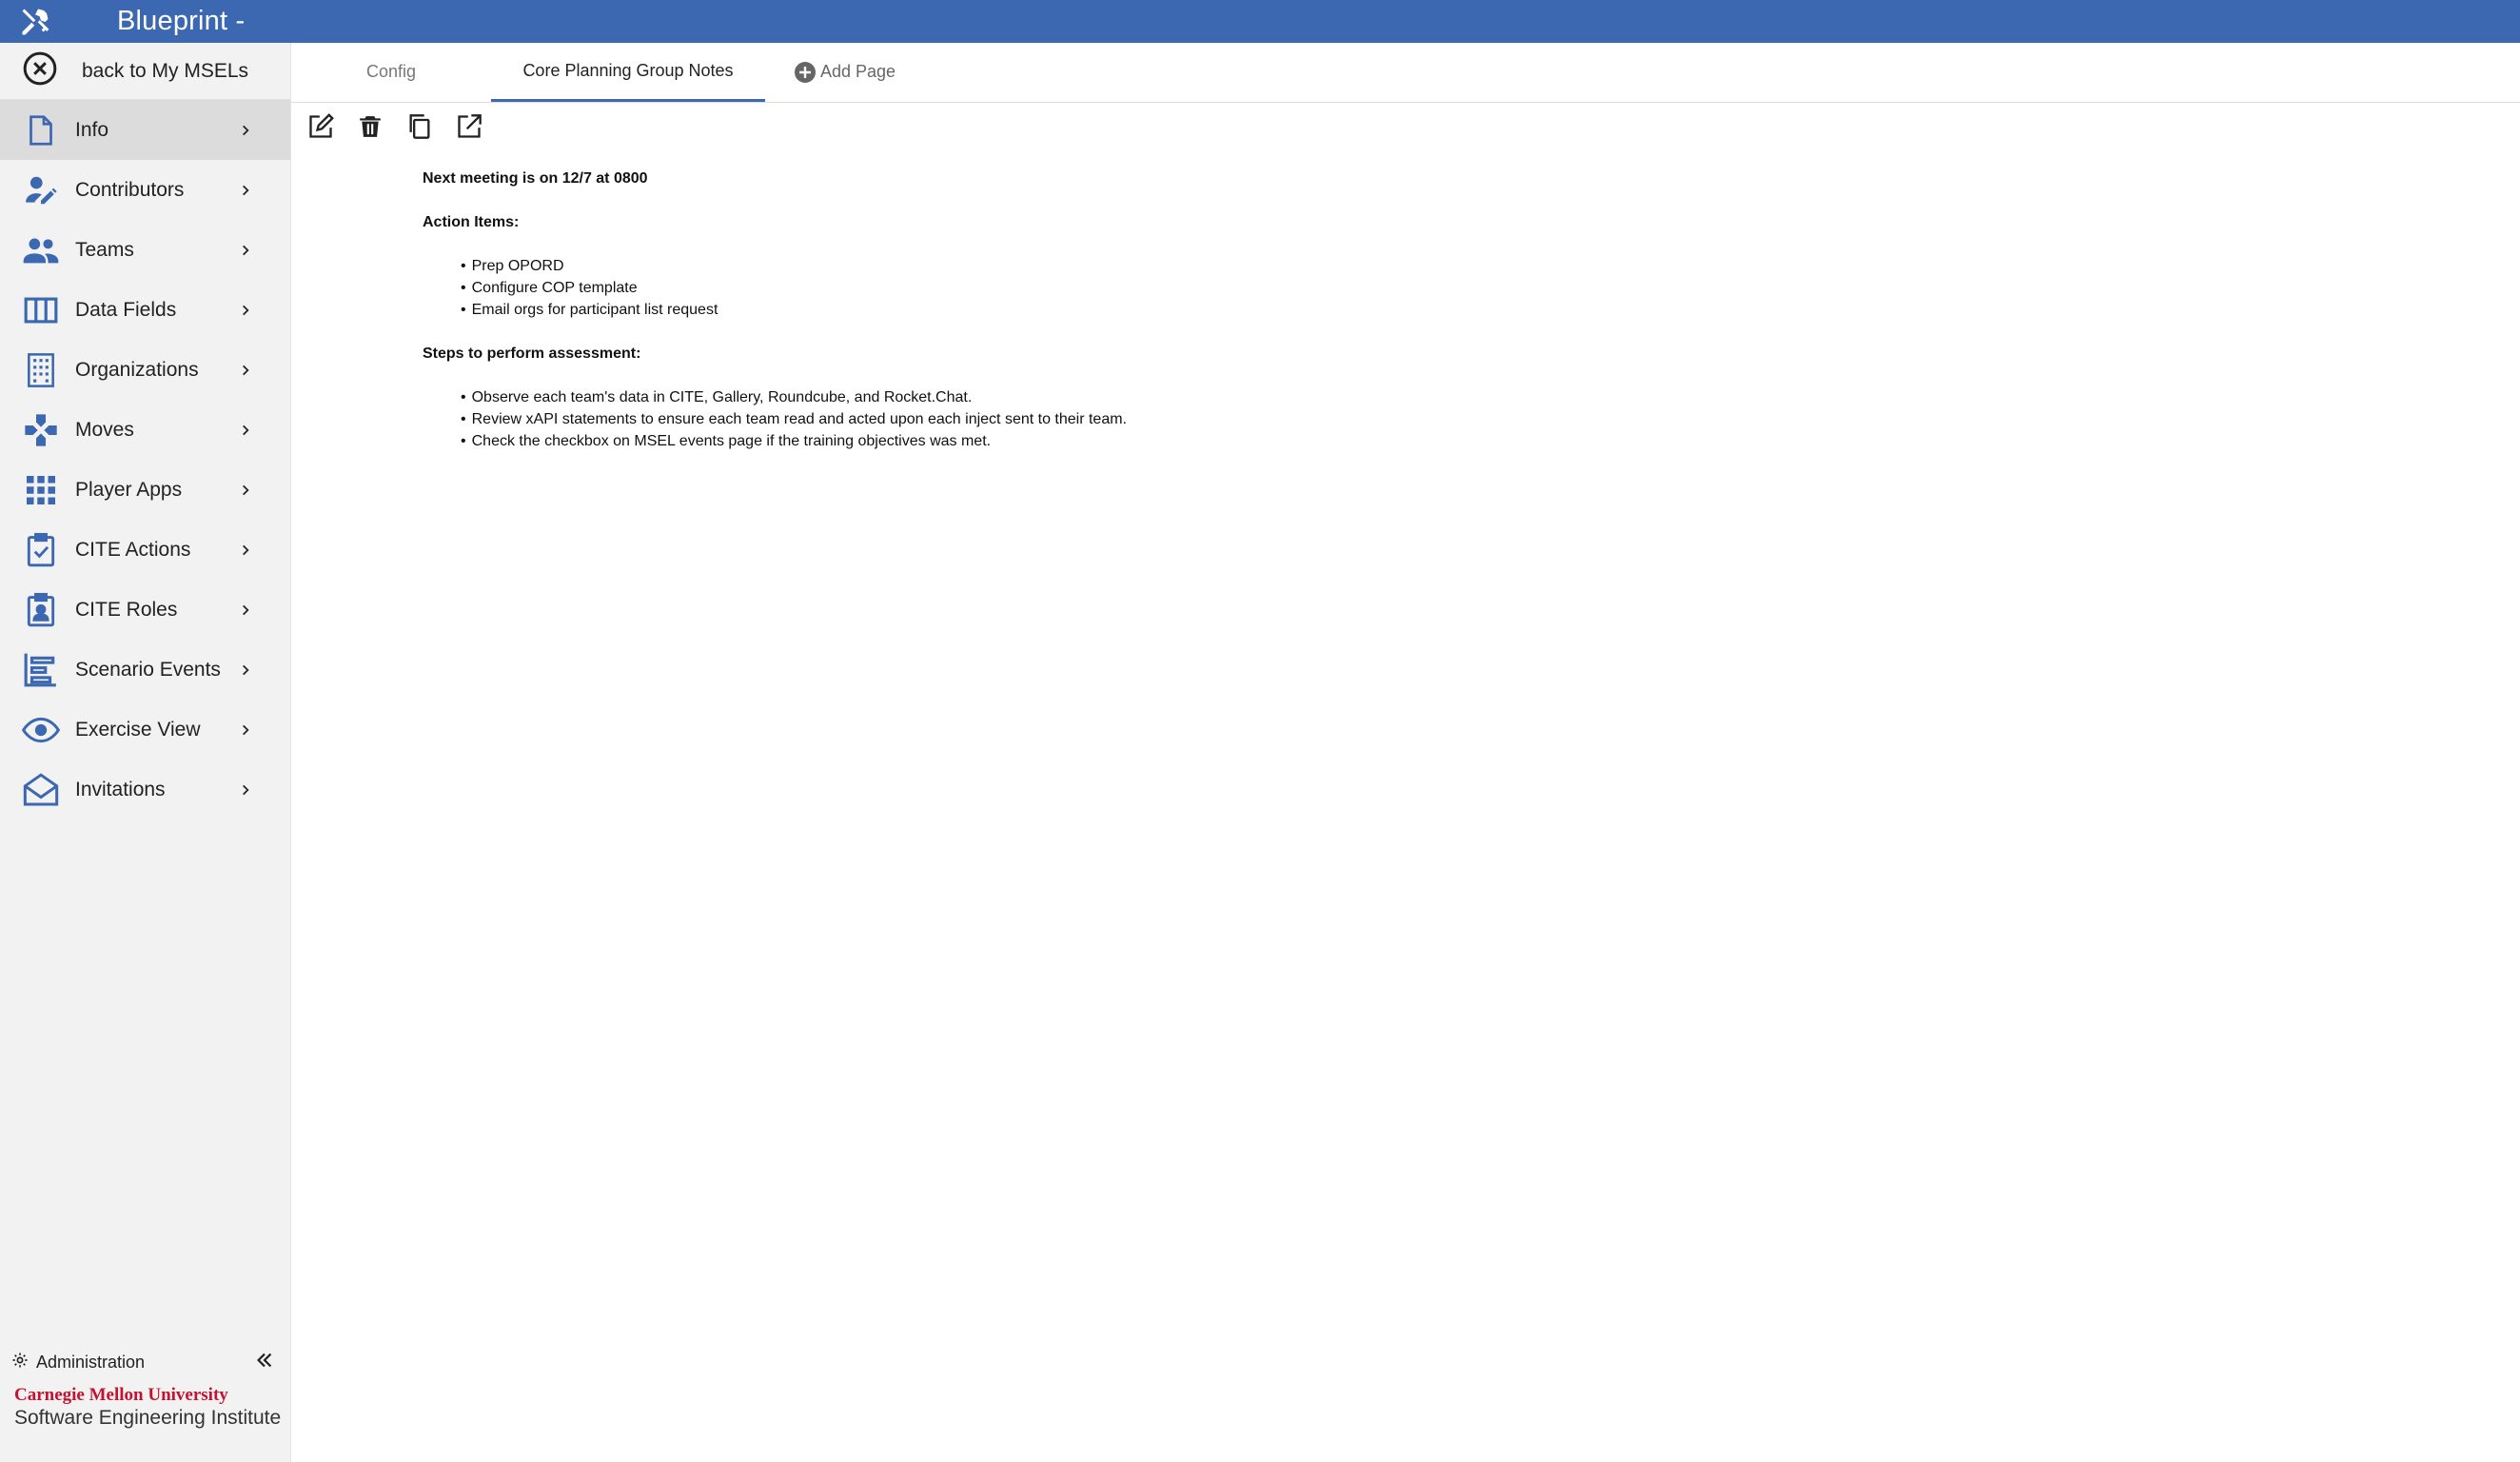  I want to click on sidebar-item-teams: Teams, so click(145, 250).